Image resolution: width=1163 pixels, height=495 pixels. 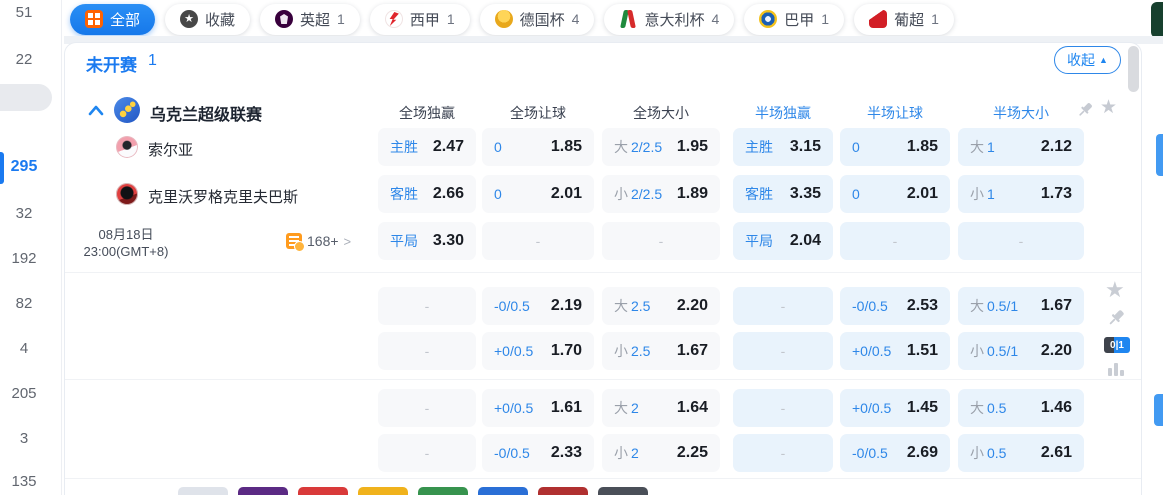 What do you see at coordinates (24, 214) in the screenshot?
I see `sidebar-count: 32` at bounding box center [24, 214].